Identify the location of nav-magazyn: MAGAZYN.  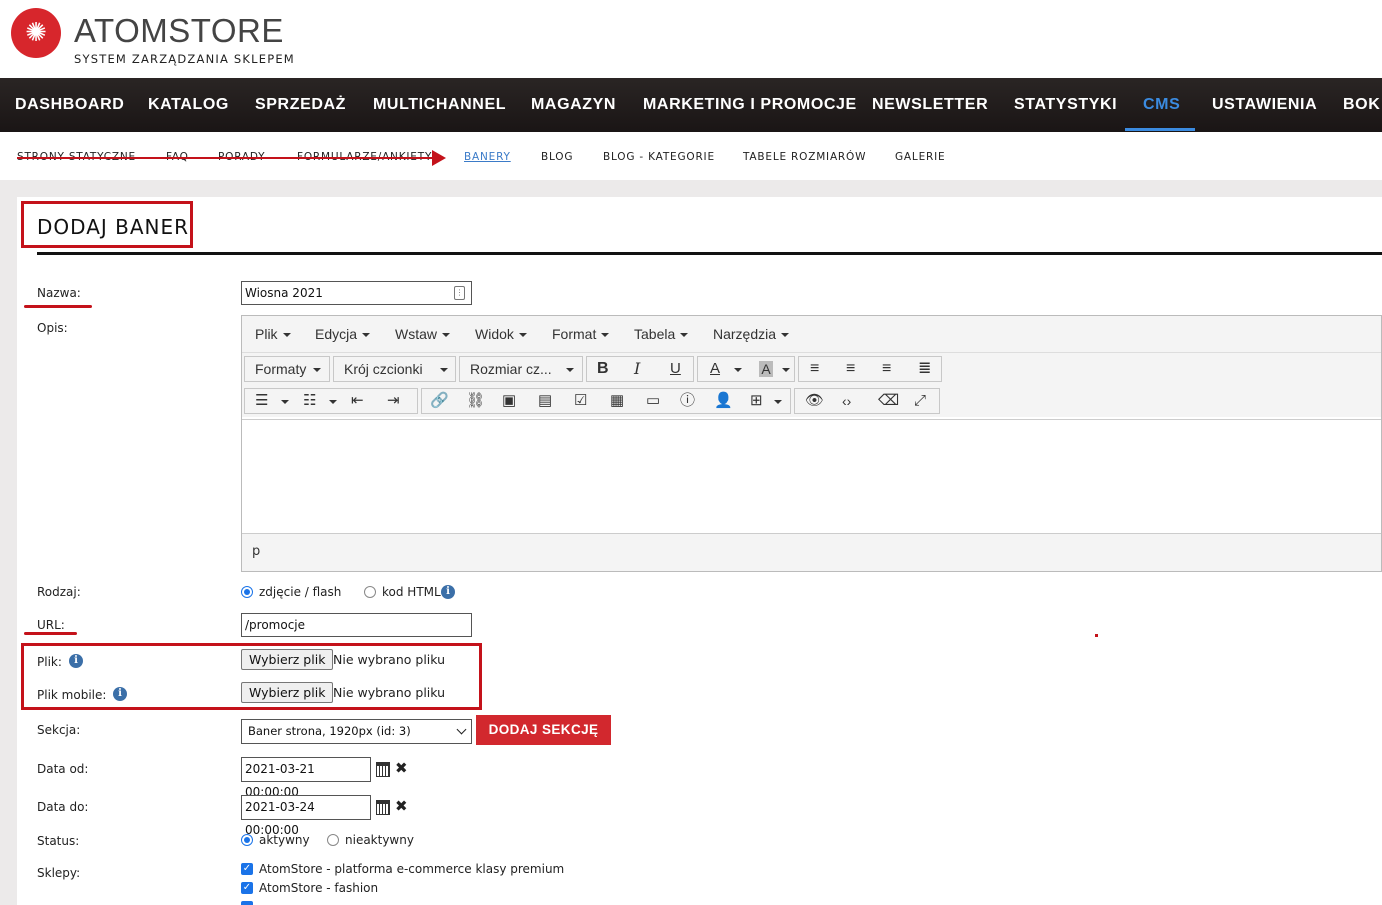
(573, 105).